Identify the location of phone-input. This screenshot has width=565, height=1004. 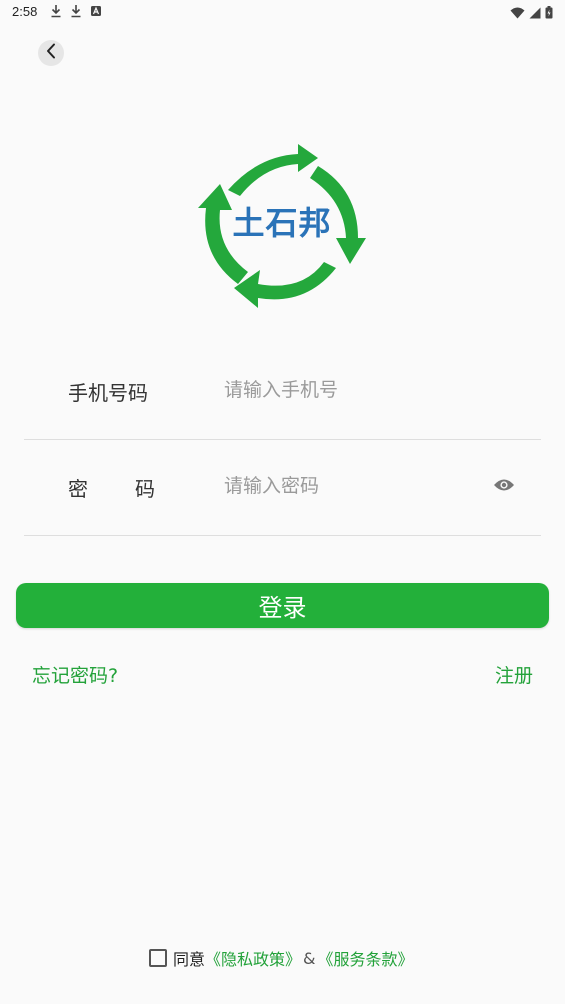
(354, 390).